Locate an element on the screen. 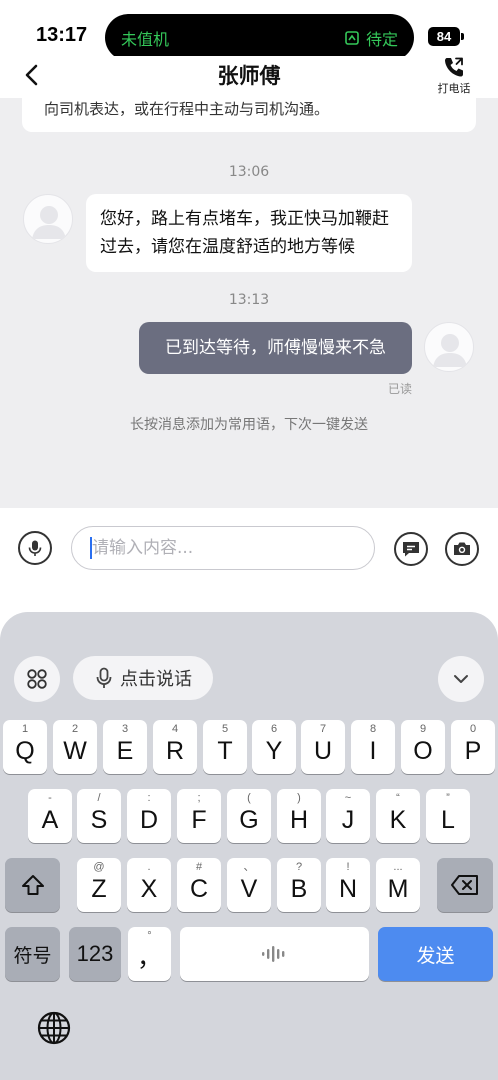 This screenshot has width=498, height=1080. shift-arrow-icon is located at coordinates (32, 885).